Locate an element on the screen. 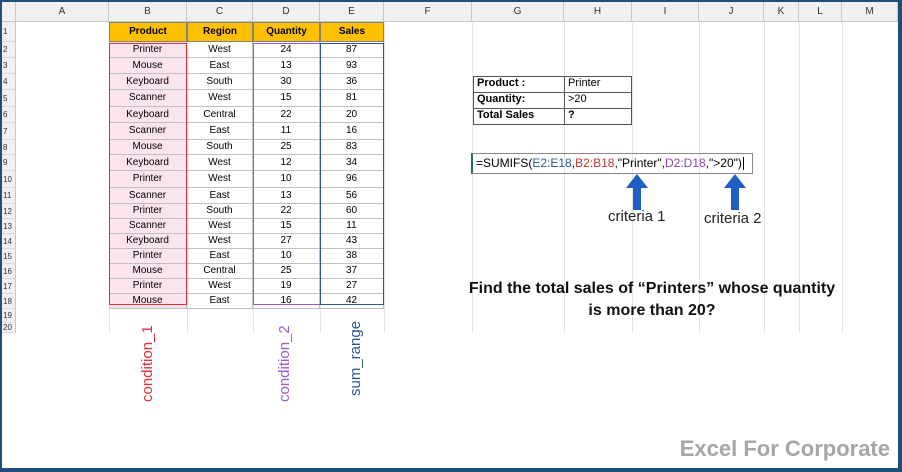  cell-sales: 87 is located at coordinates (352, 50).